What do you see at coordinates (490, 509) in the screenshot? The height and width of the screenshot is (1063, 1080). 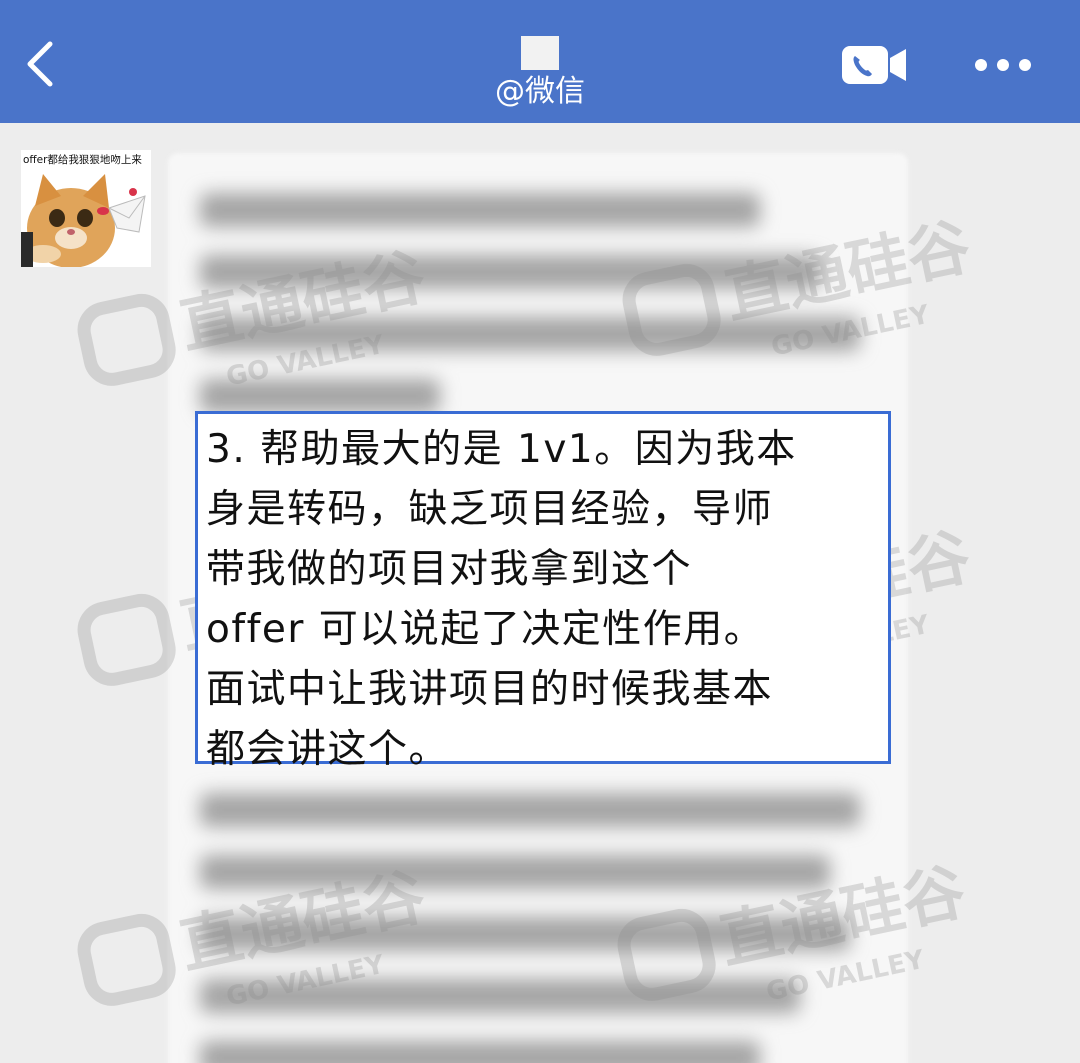 I see `message-line: 身是转码，缺乏项目经验，导师` at bounding box center [490, 509].